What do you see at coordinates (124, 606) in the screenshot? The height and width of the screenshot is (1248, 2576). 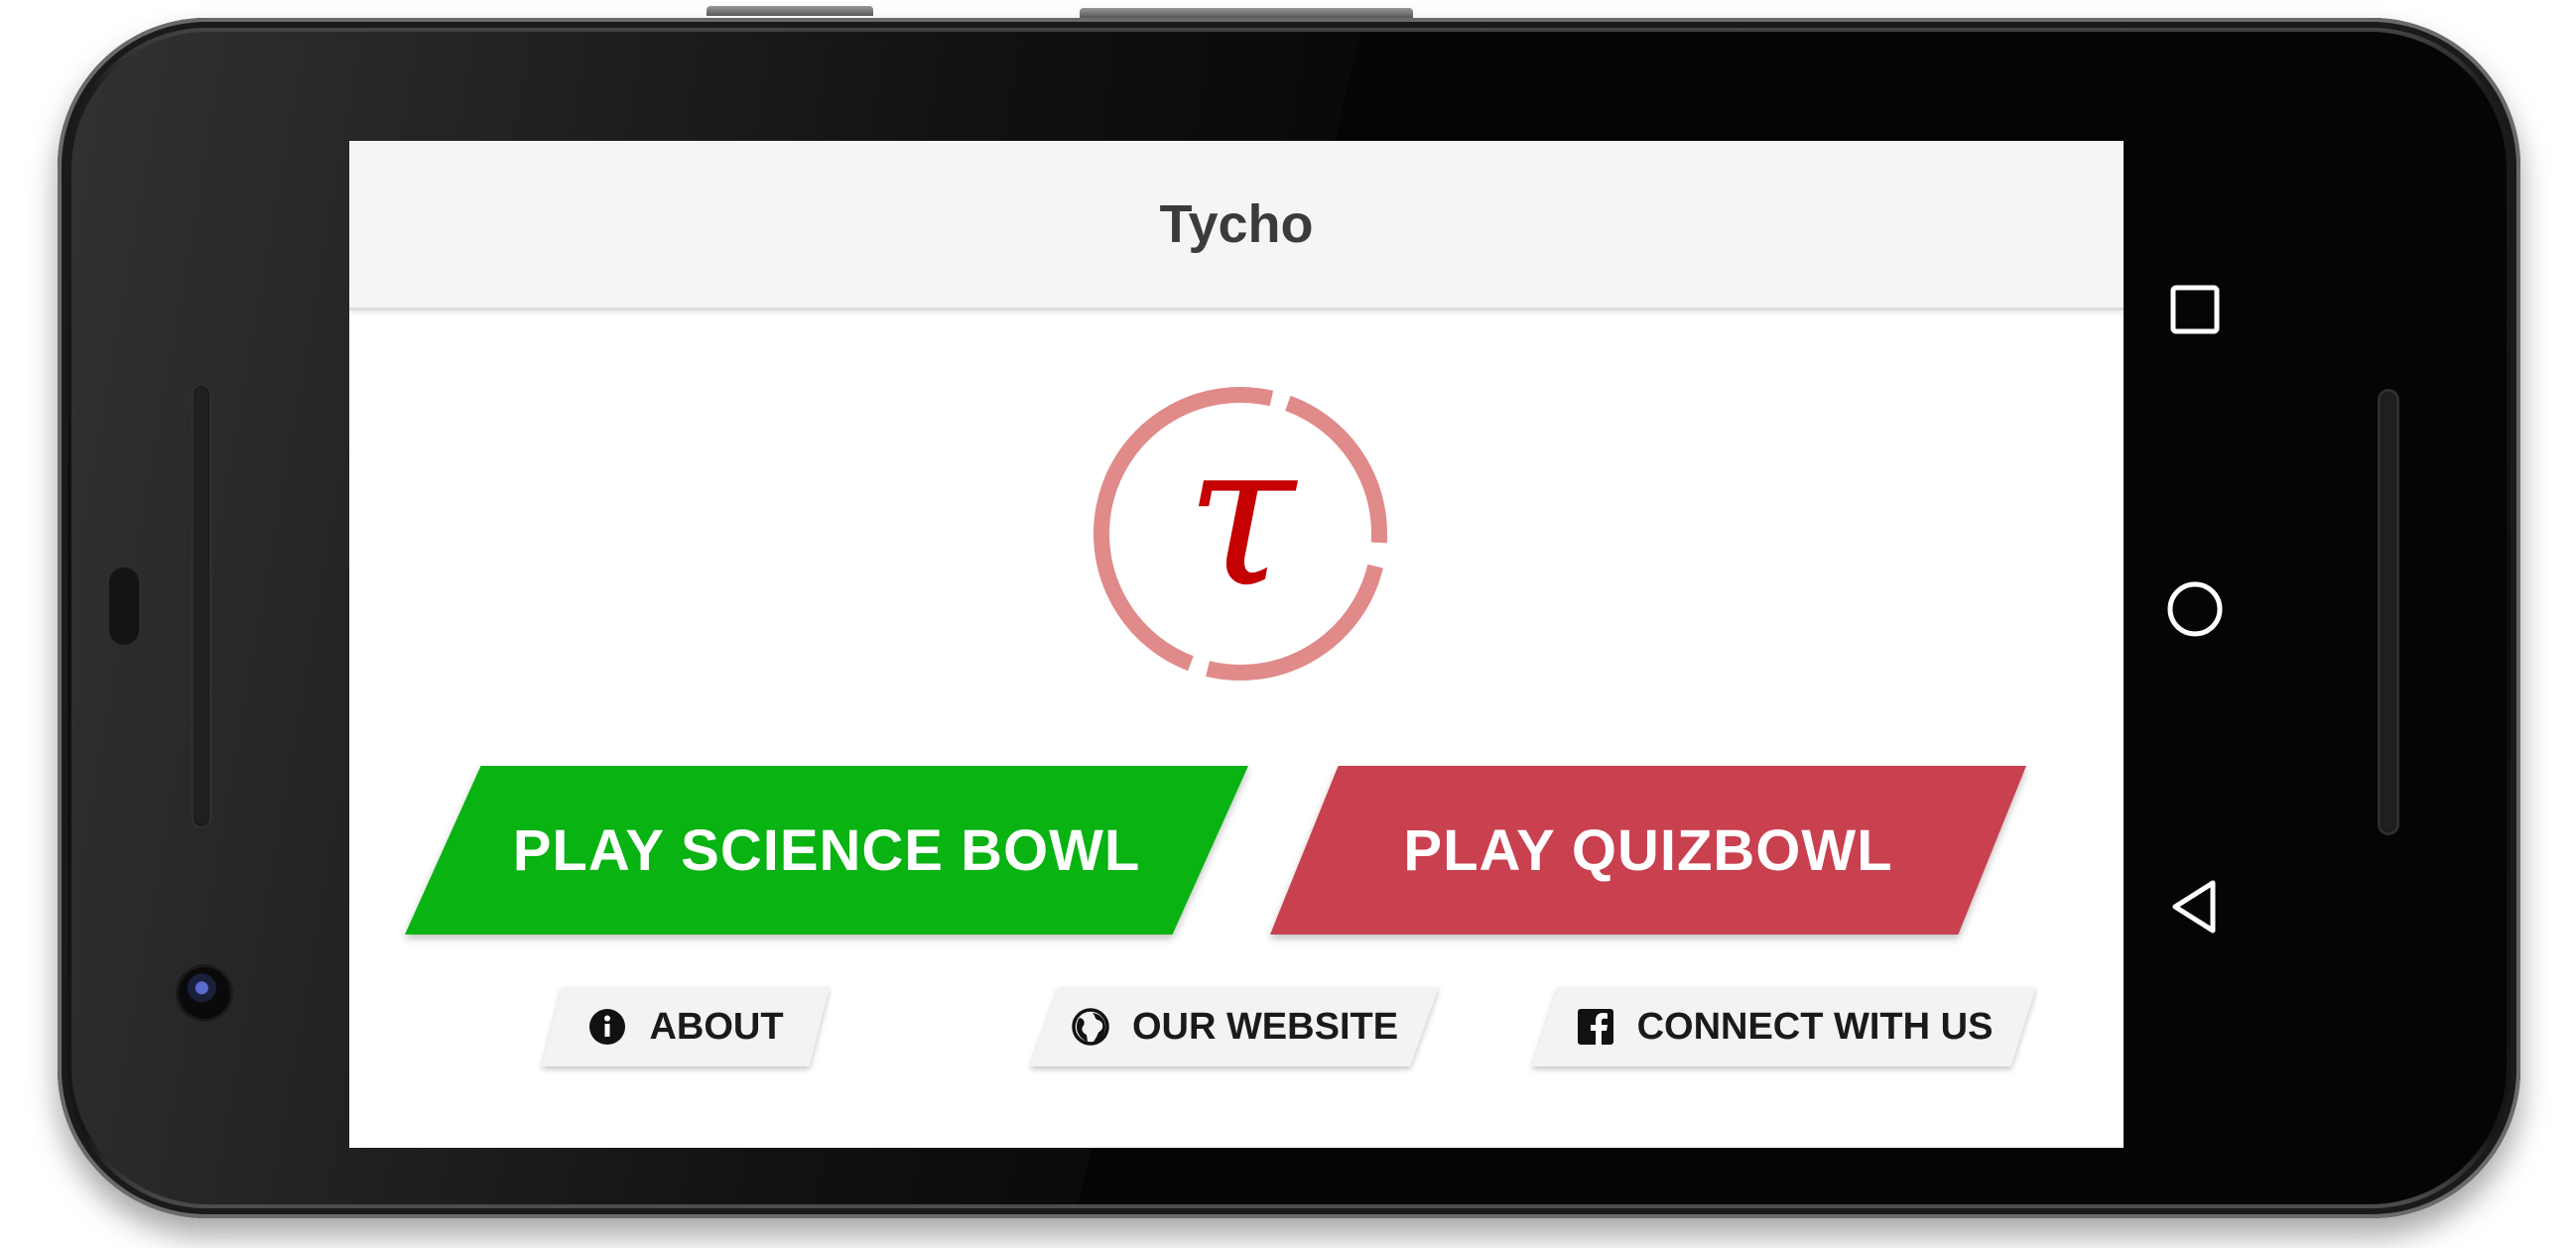 I see `proximity-sensor` at bounding box center [124, 606].